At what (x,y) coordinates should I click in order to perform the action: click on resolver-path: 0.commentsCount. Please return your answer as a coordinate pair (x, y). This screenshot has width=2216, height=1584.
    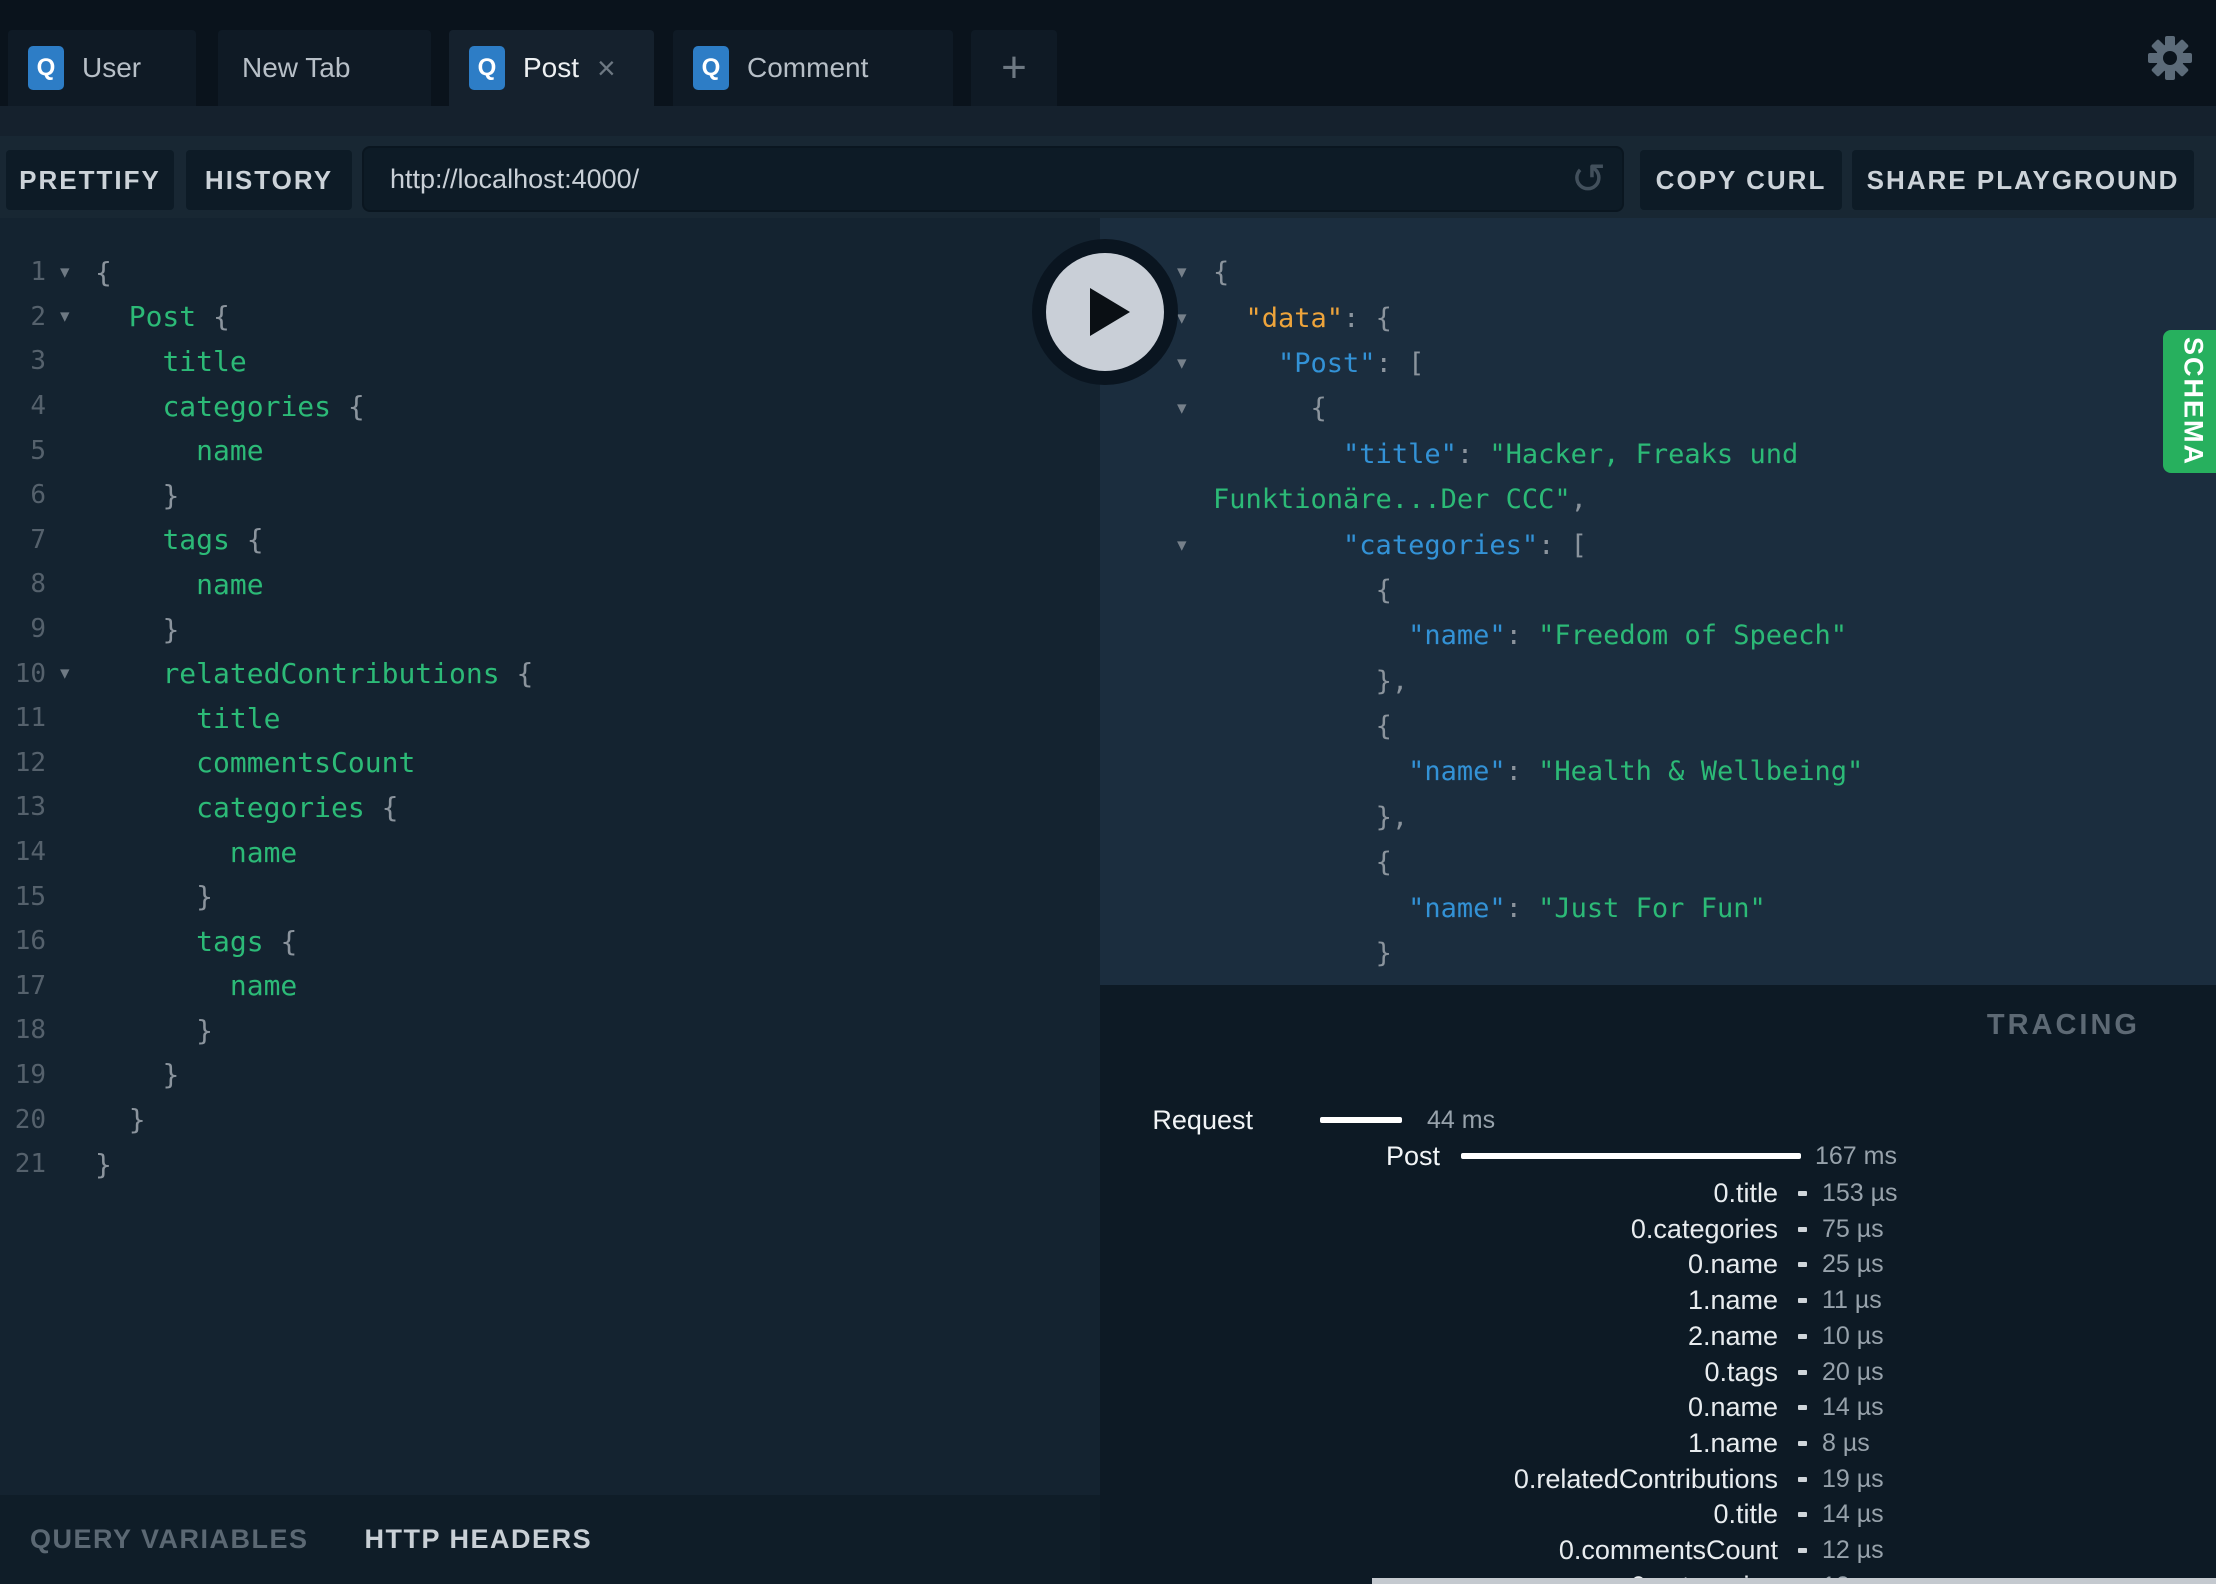
    Looking at the image, I should click on (1668, 1550).